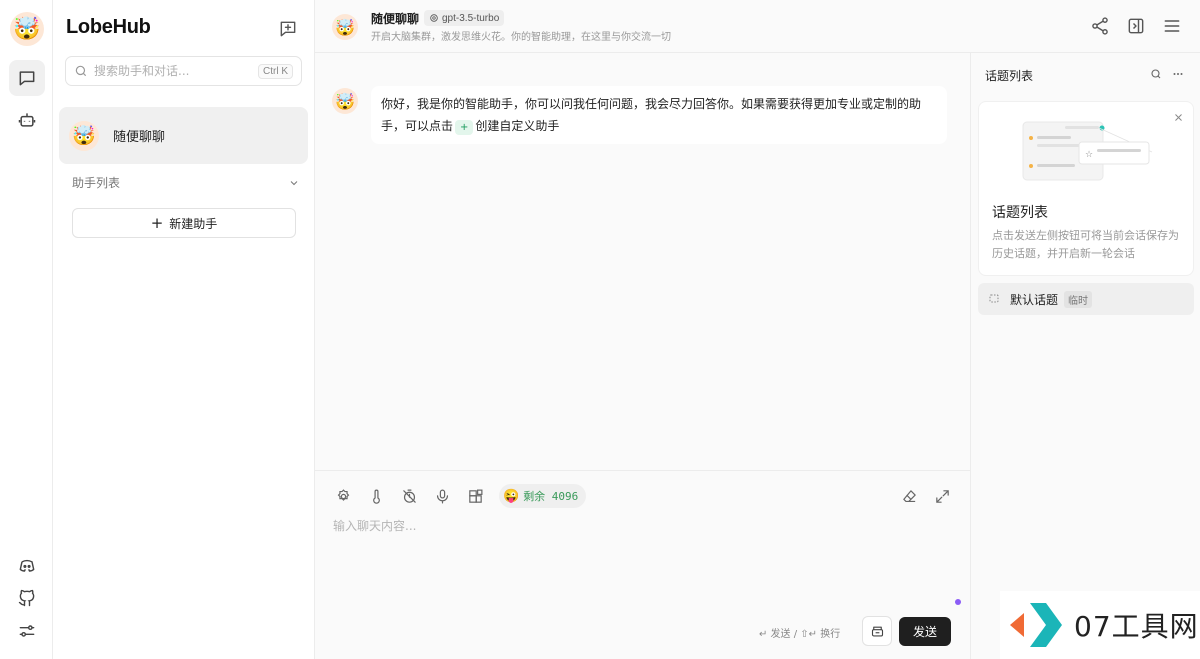  I want to click on topic-label: 默认话题, so click(1034, 299).